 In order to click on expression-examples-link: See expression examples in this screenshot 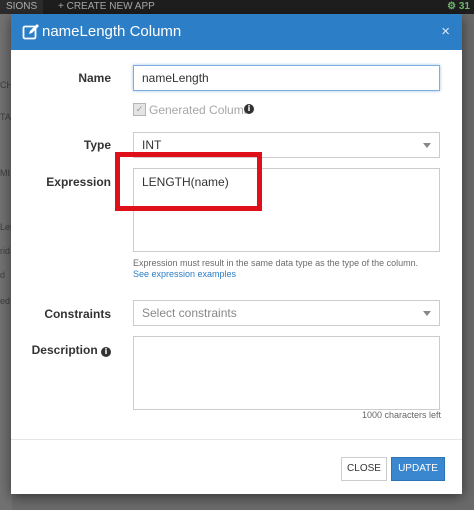, I will do `click(184, 274)`.